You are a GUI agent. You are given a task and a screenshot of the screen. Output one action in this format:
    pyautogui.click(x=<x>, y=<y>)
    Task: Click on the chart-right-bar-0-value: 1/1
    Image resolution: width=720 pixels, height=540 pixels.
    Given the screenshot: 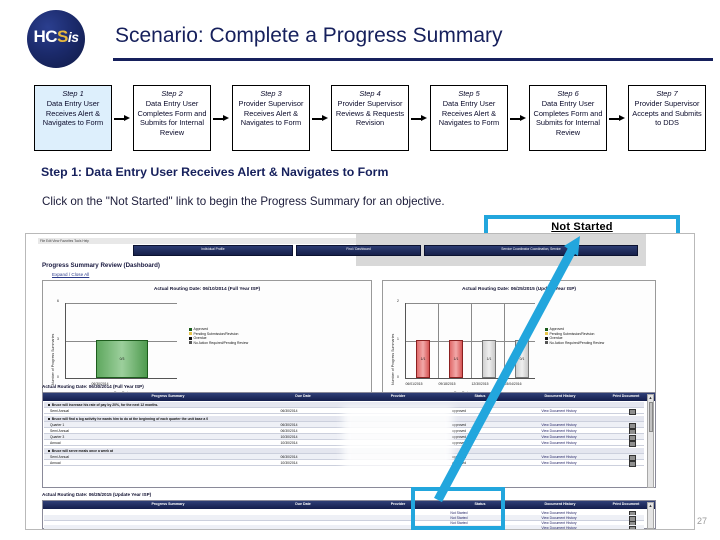 What is the action you would take?
    pyautogui.click(x=423, y=359)
    